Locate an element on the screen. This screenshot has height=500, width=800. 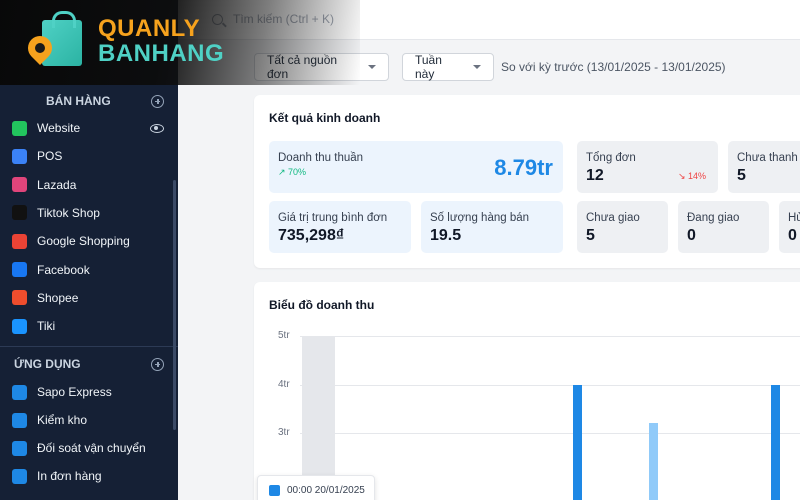
shopee-icon is located at coordinates (19, 298).